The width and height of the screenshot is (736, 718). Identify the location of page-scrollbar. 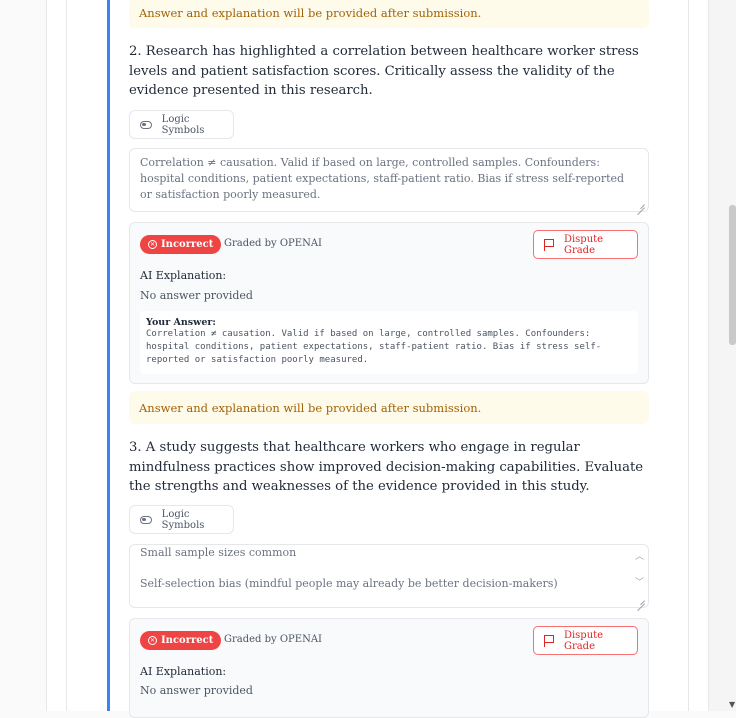
(722, 355).